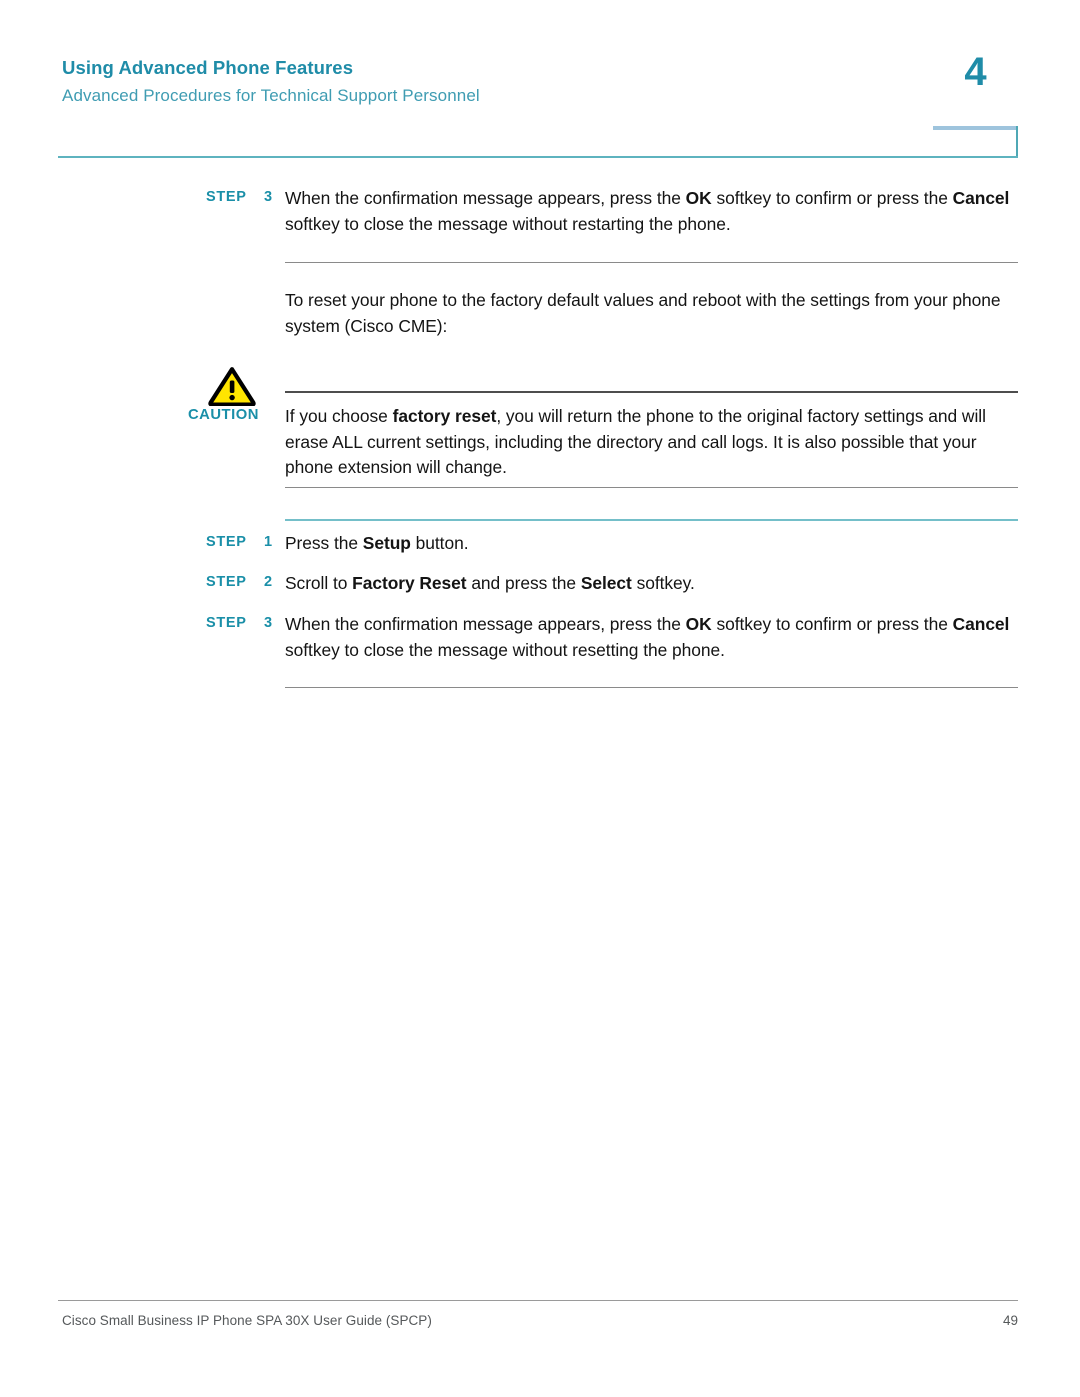 The image size is (1080, 1397). I want to click on footer-divider, so click(538, 1300).